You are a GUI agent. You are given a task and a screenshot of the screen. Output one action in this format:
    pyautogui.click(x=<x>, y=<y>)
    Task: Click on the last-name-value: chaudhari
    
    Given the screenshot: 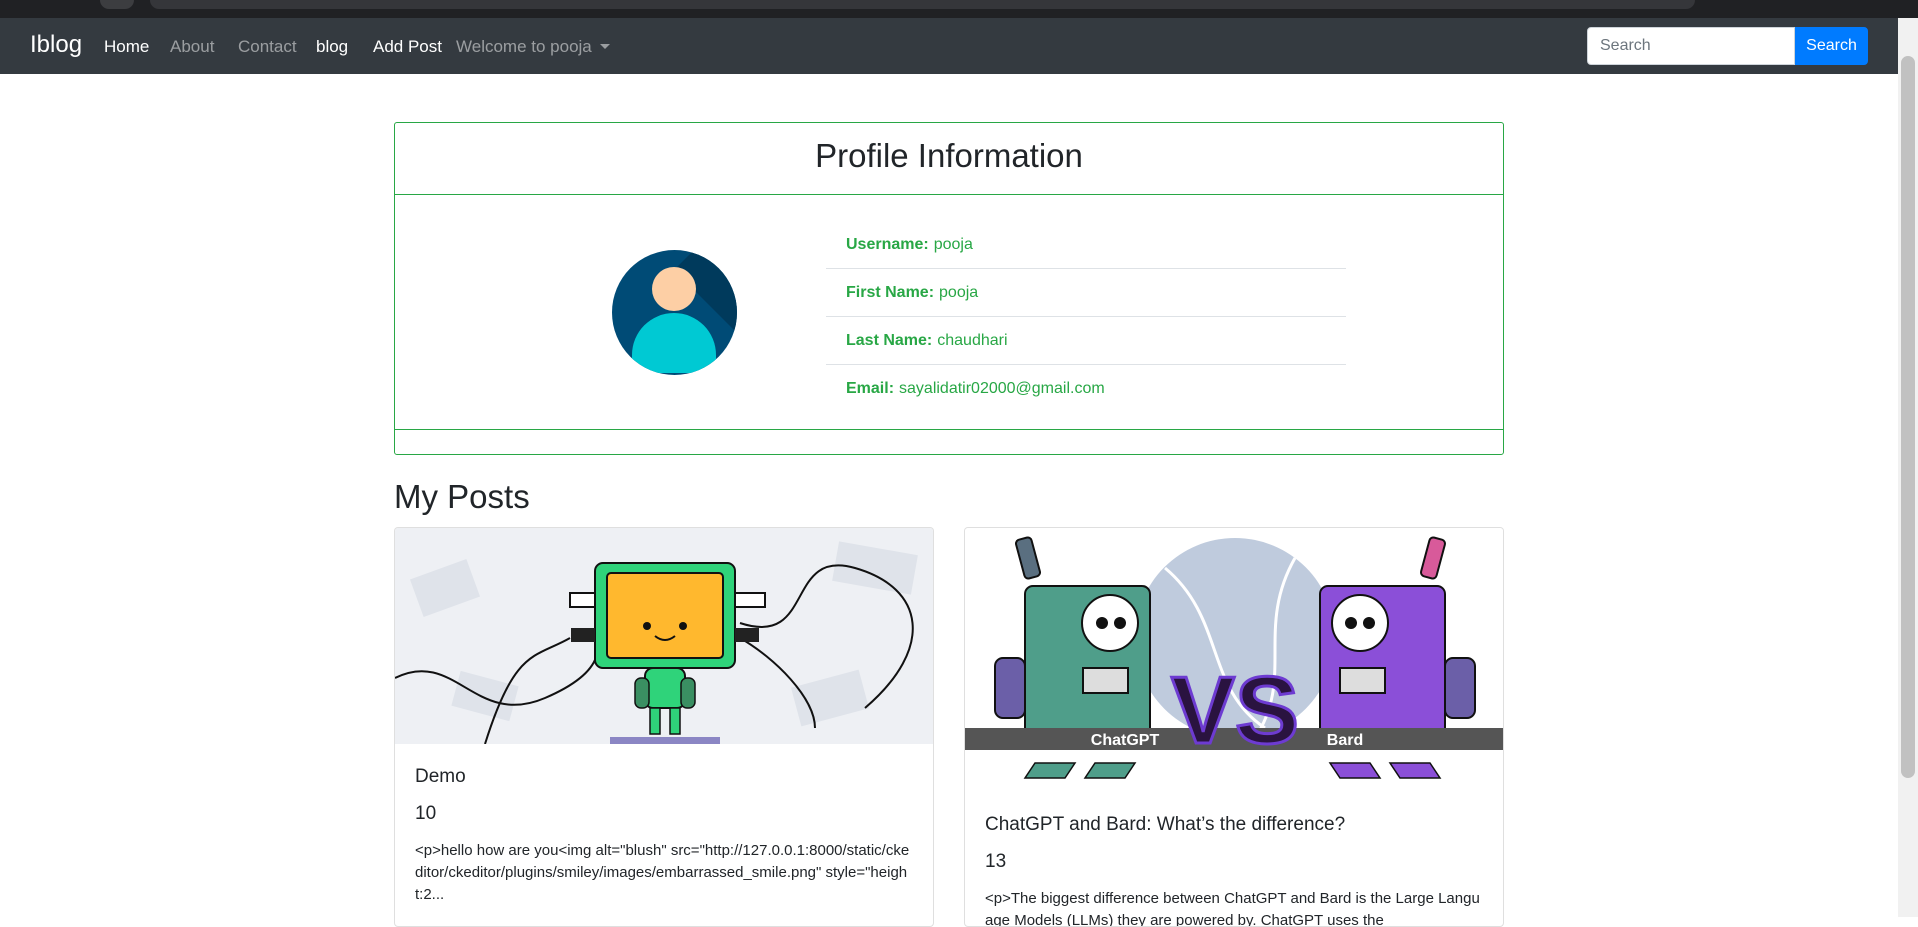 What is the action you would take?
    pyautogui.click(x=972, y=340)
    